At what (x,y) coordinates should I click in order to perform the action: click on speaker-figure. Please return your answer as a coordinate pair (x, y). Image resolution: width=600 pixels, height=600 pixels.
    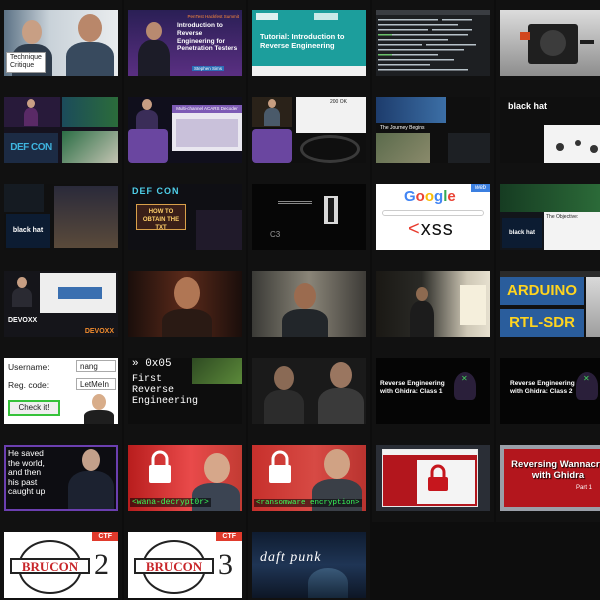
    Looking at the image, I should click on (22, 292).